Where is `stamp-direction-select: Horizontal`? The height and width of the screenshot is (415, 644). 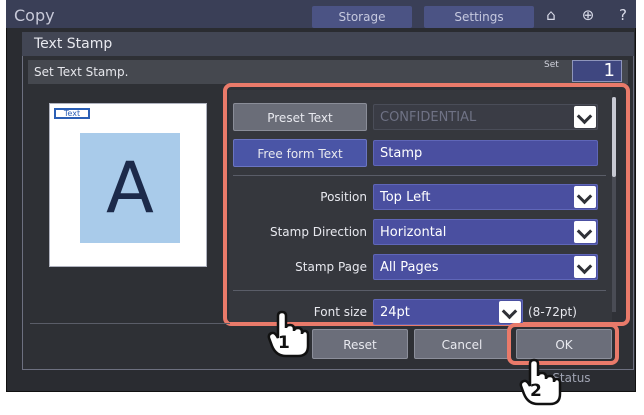 stamp-direction-select: Horizontal is located at coordinates (485, 232).